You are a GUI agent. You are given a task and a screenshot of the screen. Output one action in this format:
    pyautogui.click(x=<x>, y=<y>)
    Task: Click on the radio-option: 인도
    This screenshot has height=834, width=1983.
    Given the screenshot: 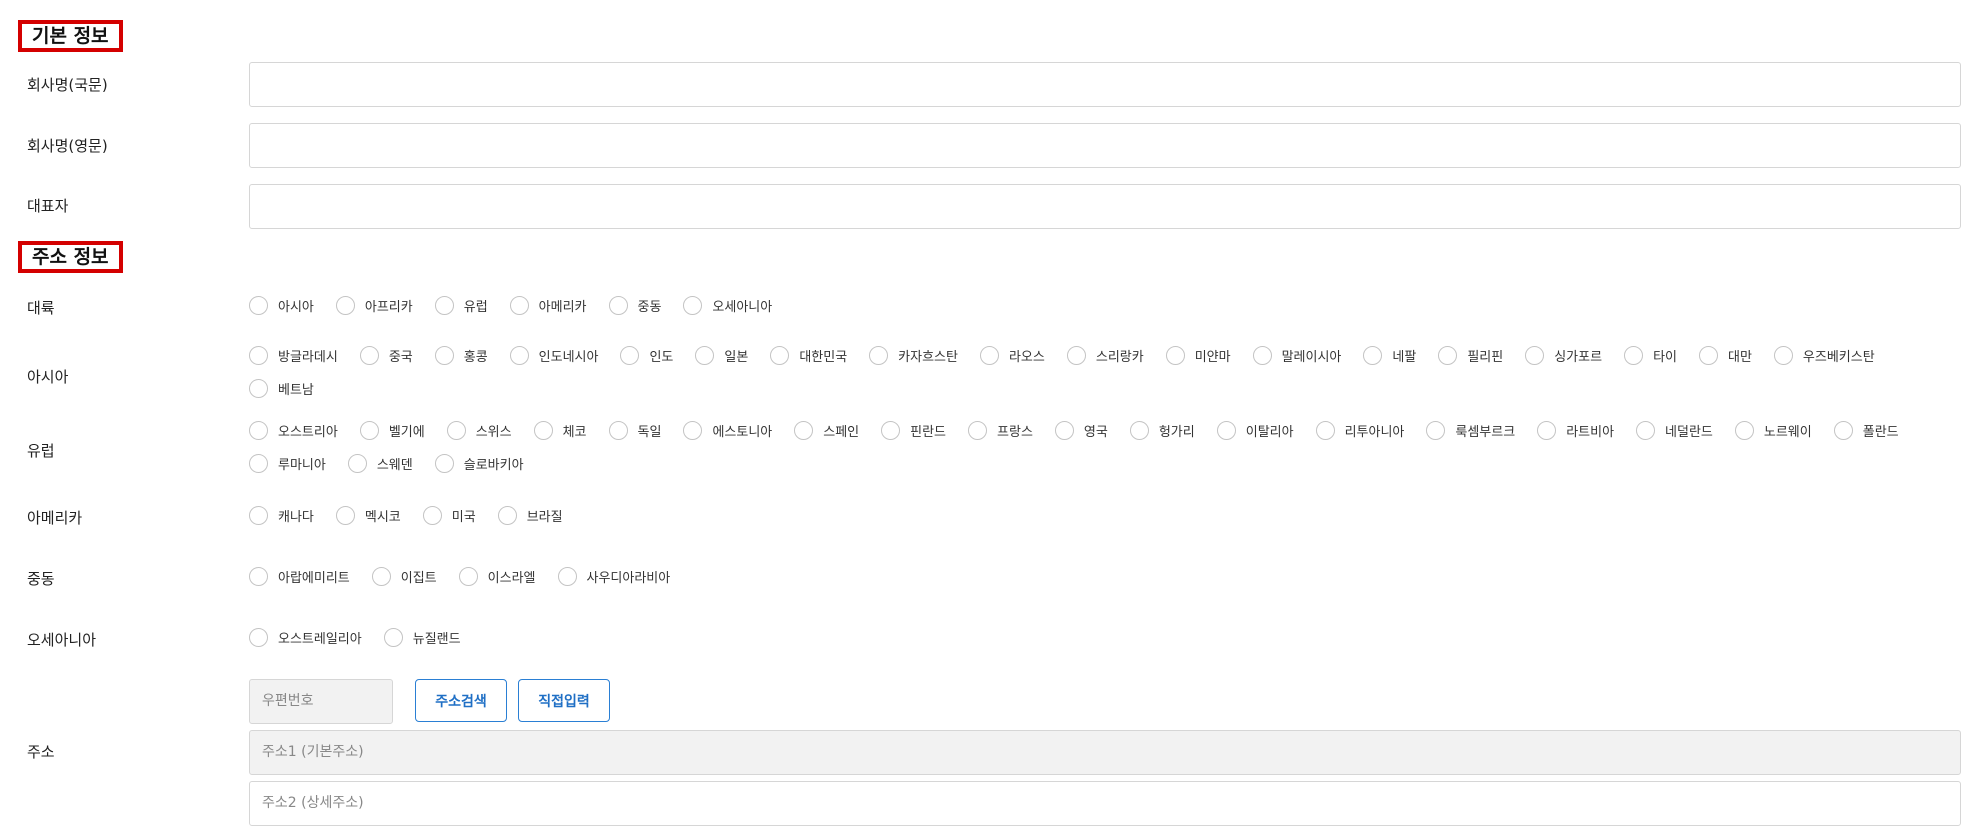 What is the action you would take?
    pyautogui.click(x=646, y=355)
    